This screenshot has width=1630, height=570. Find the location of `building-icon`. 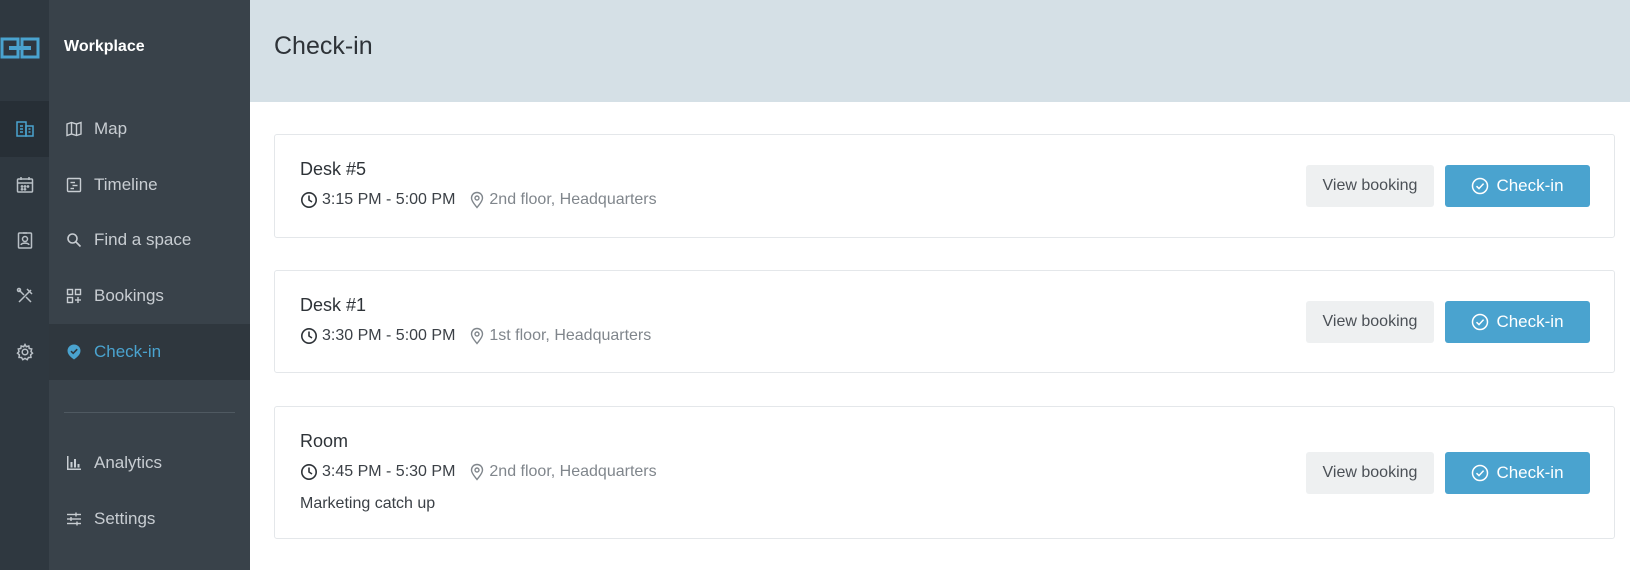

building-icon is located at coordinates (24, 129).